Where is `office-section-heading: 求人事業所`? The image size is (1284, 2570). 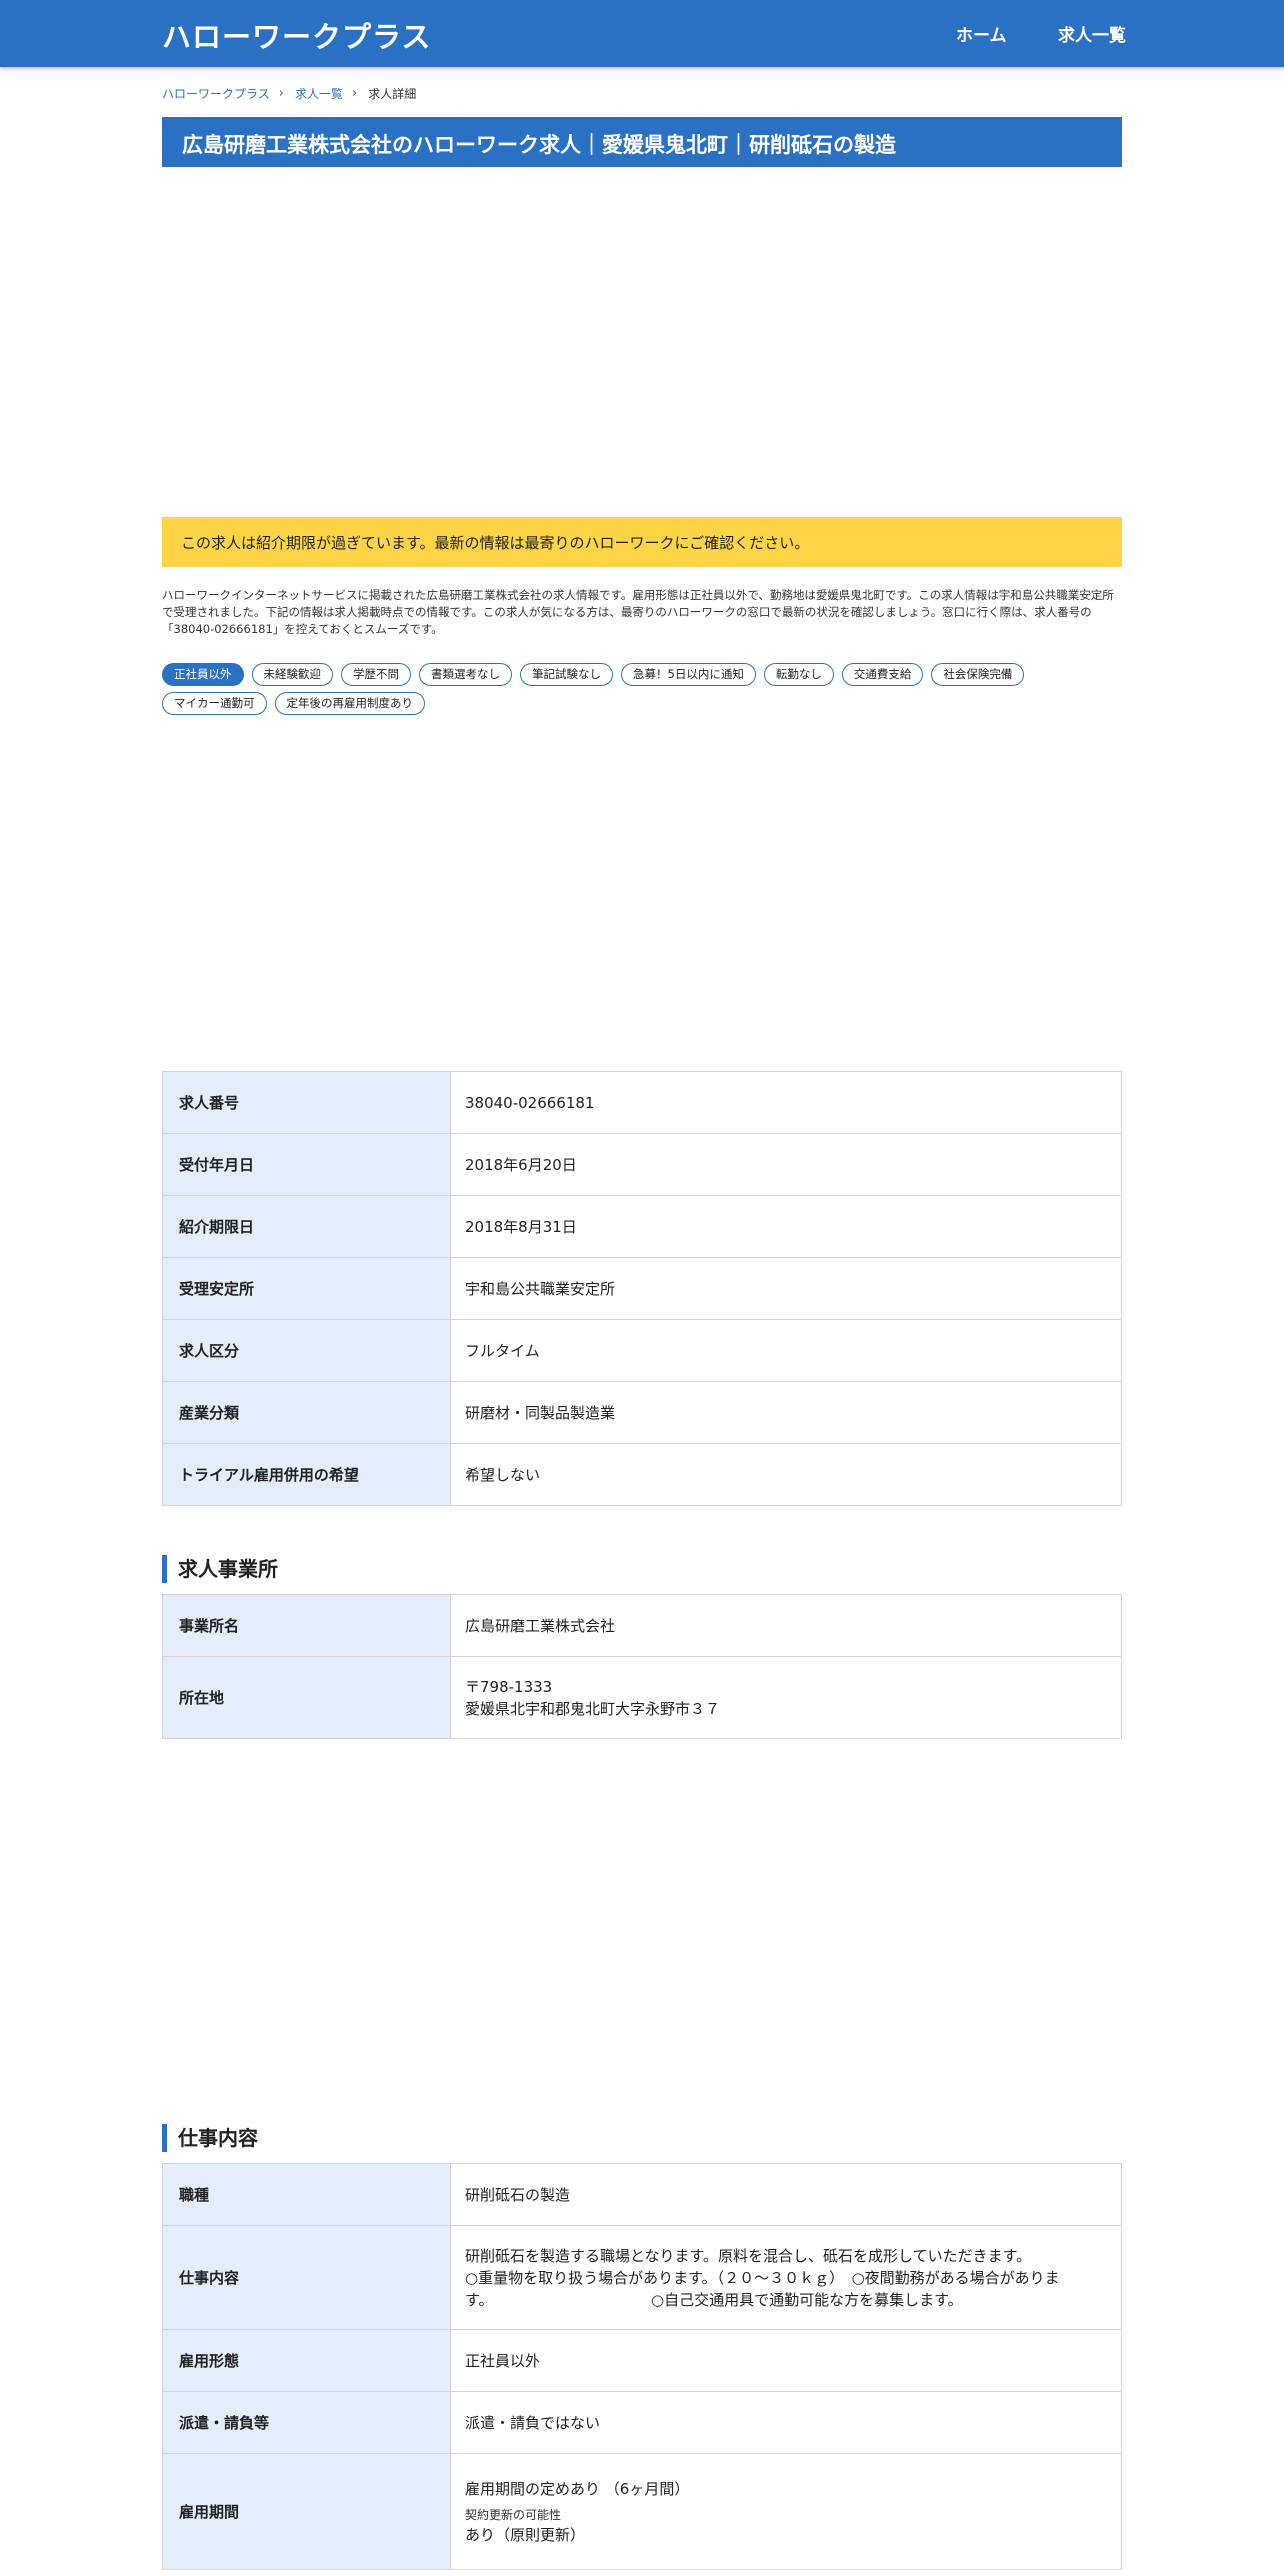 office-section-heading: 求人事業所 is located at coordinates (220, 1569).